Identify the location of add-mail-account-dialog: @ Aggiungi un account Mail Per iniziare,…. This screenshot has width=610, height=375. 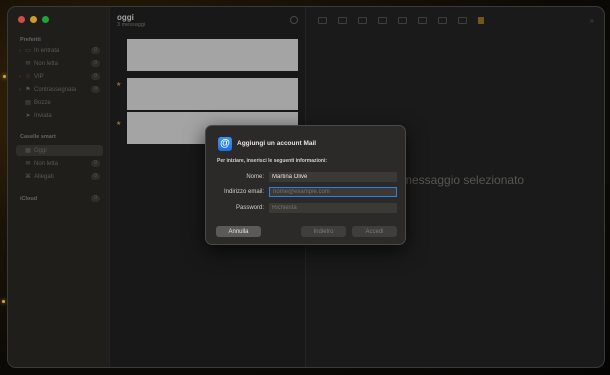
(305, 185).